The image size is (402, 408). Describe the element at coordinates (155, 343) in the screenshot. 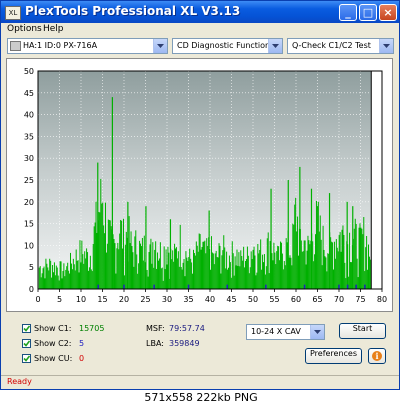

I see `lba-label: LBA:` at that location.